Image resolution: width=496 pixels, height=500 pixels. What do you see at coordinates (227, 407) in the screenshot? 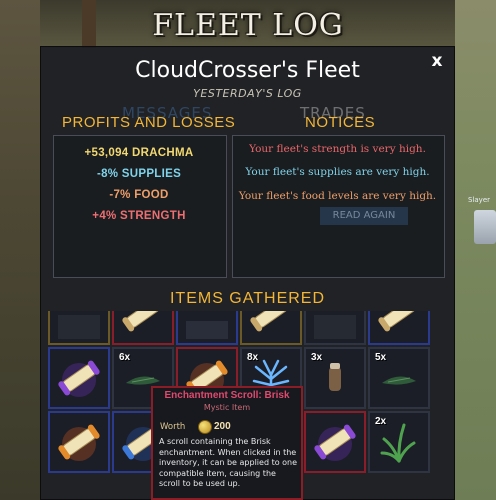
I see `tooltip-item-type: Mystic Item` at bounding box center [227, 407].